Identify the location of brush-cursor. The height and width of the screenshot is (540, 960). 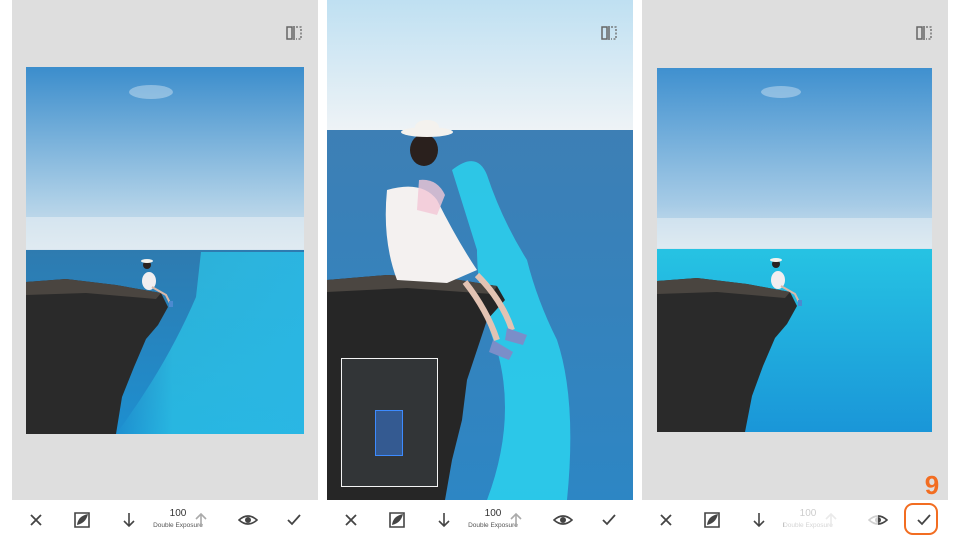
(389, 433).